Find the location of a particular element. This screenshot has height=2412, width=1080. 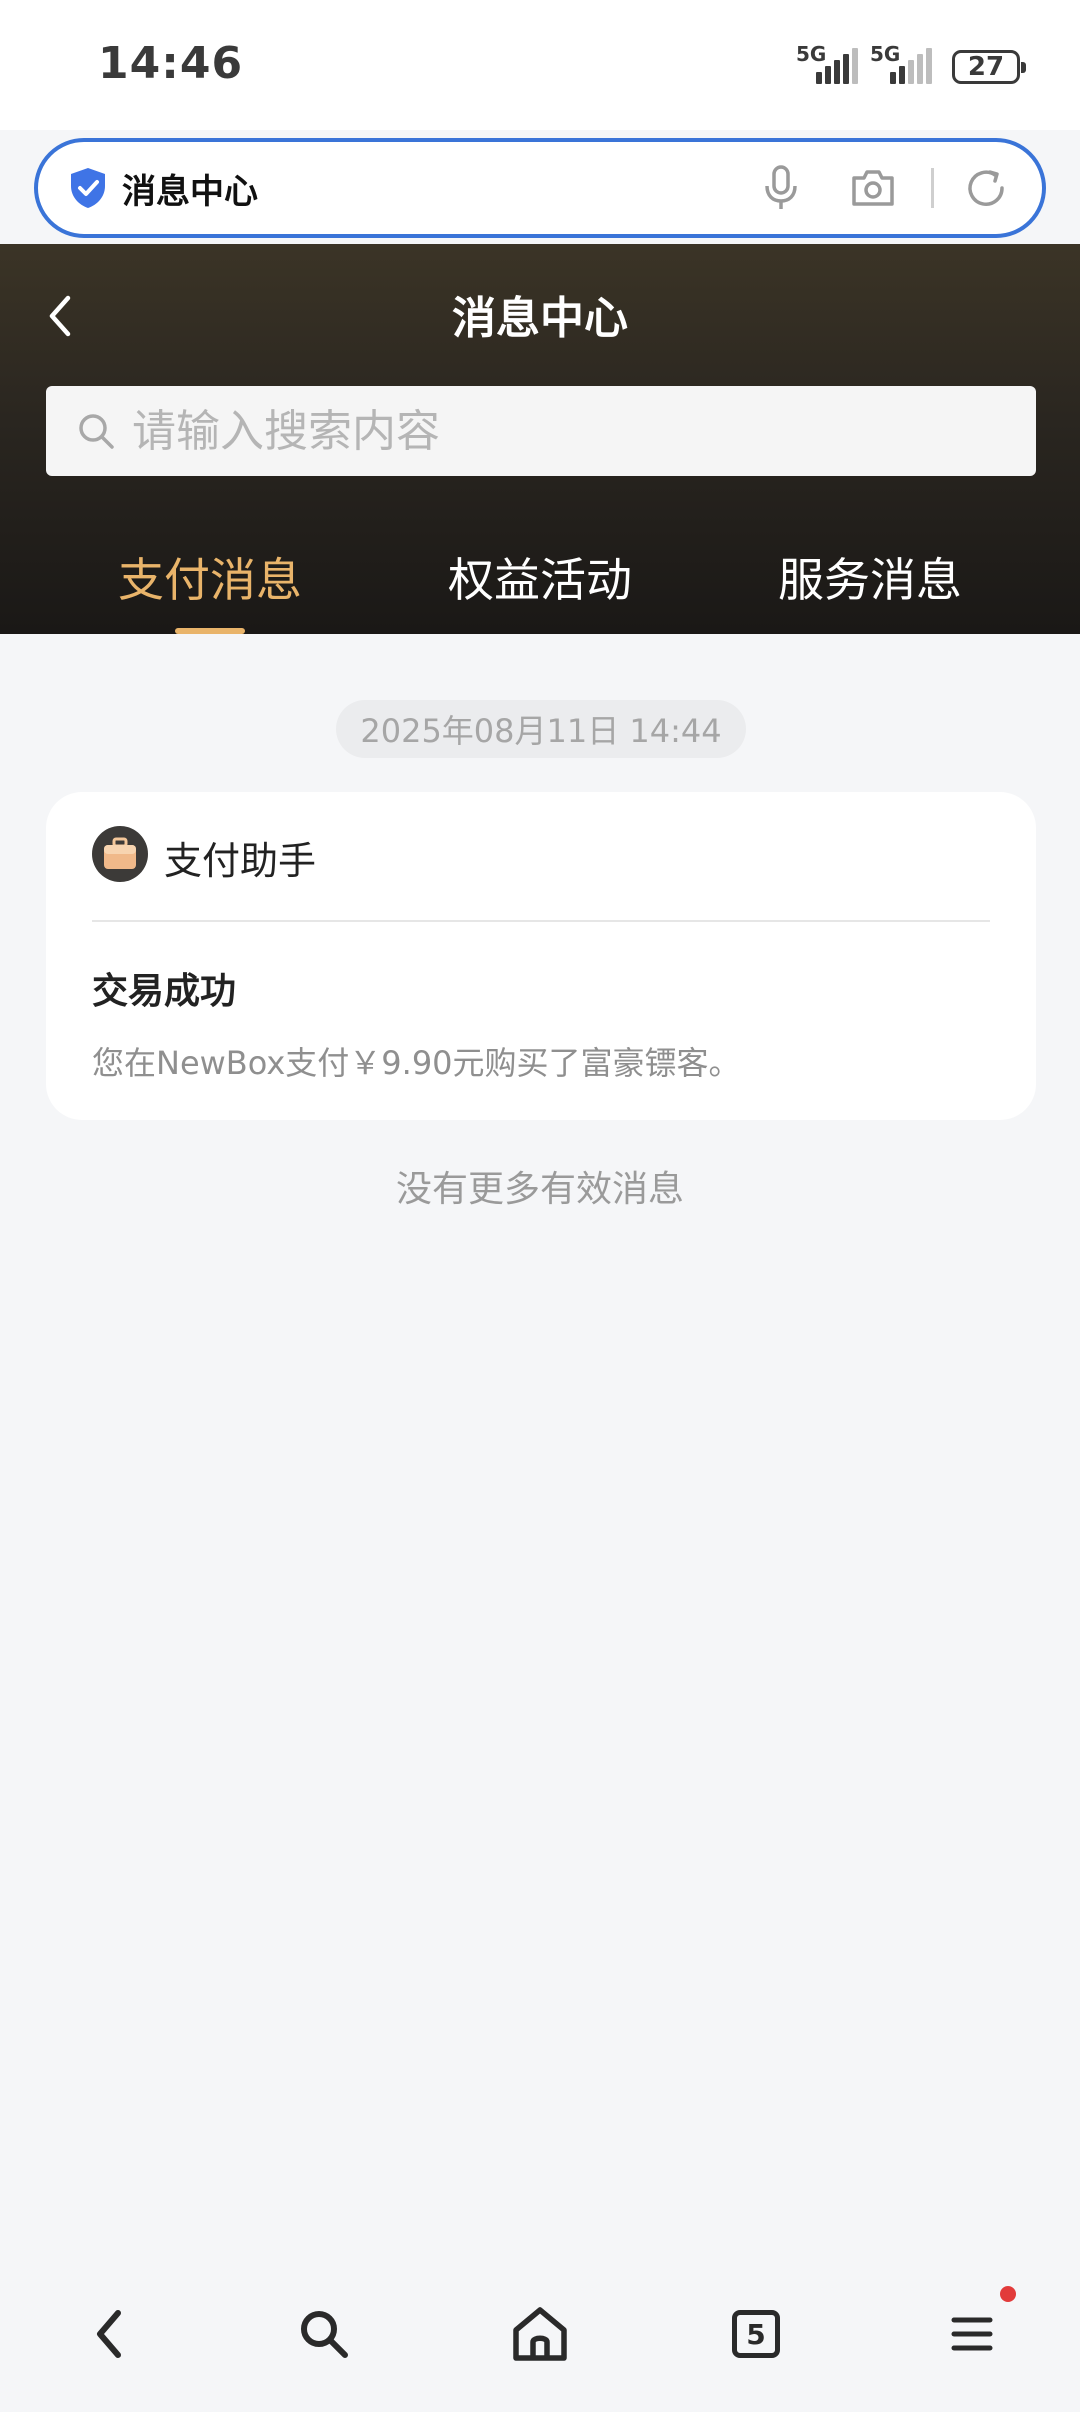

nav-search-button is located at coordinates (324, 2334).